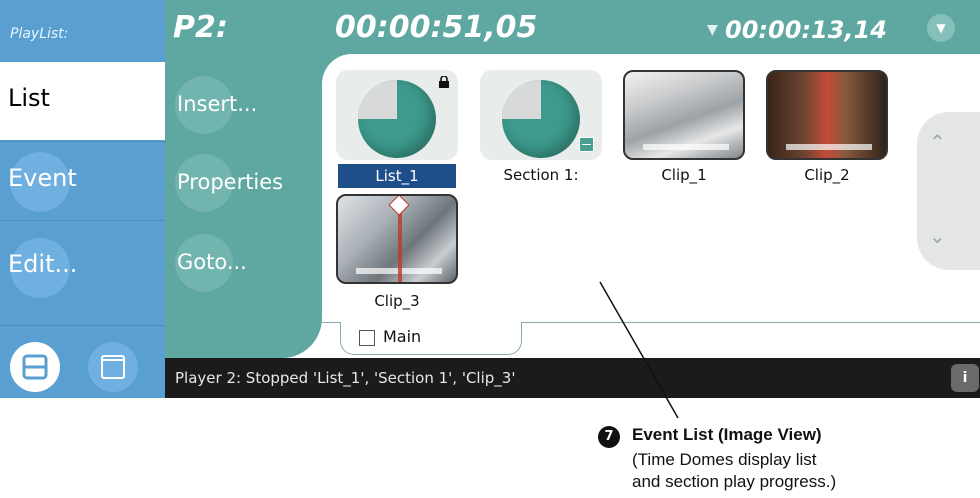 Image resolution: width=980 pixels, height=498 pixels. What do you see at coordinates (734, 481) in the screenshot?
I see `callout-desc-line: and section play progress.)` at bounding box center [734, 481].